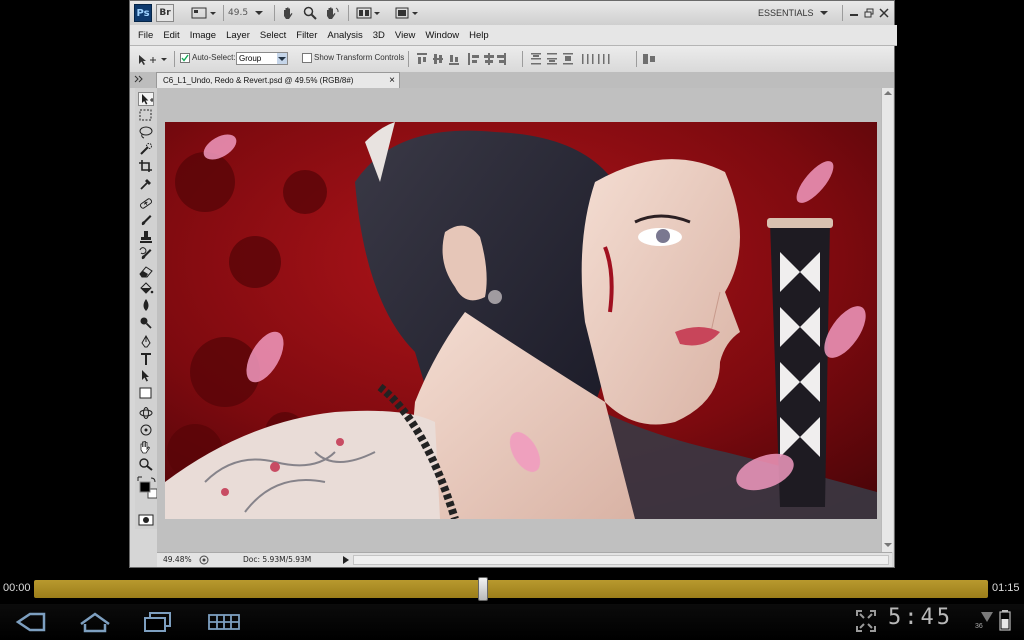  I want to click on rotate-view-button, so click(332, 12).